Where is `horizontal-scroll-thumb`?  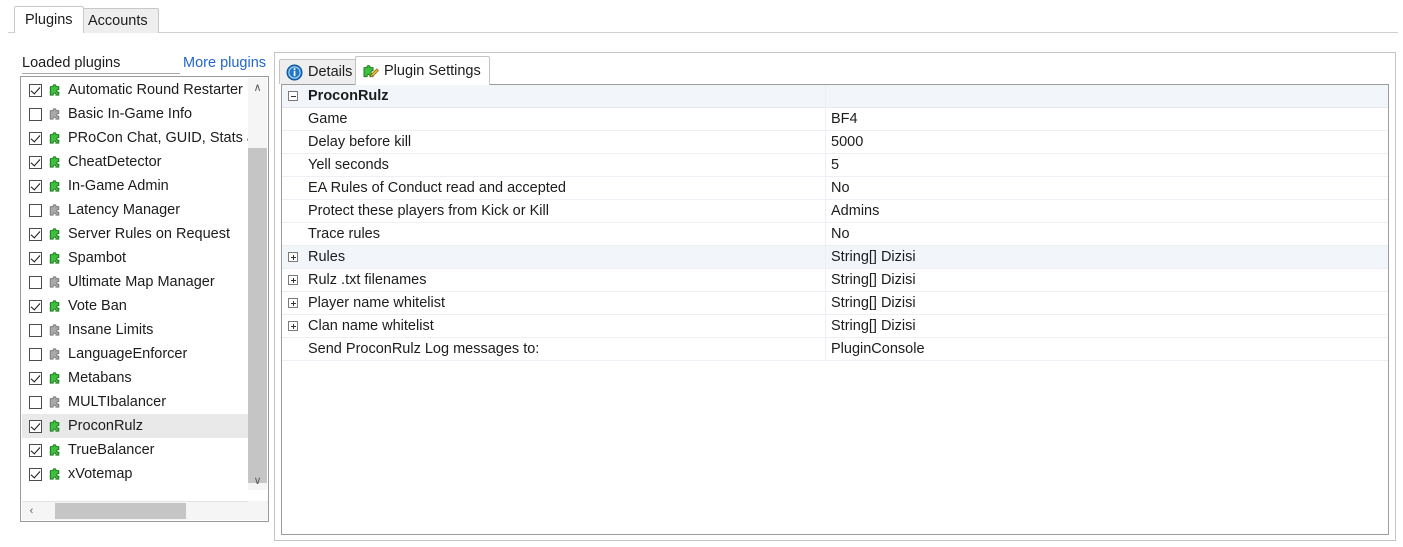
horizontal-scroll-thumb is located at coordinates (120, 511).